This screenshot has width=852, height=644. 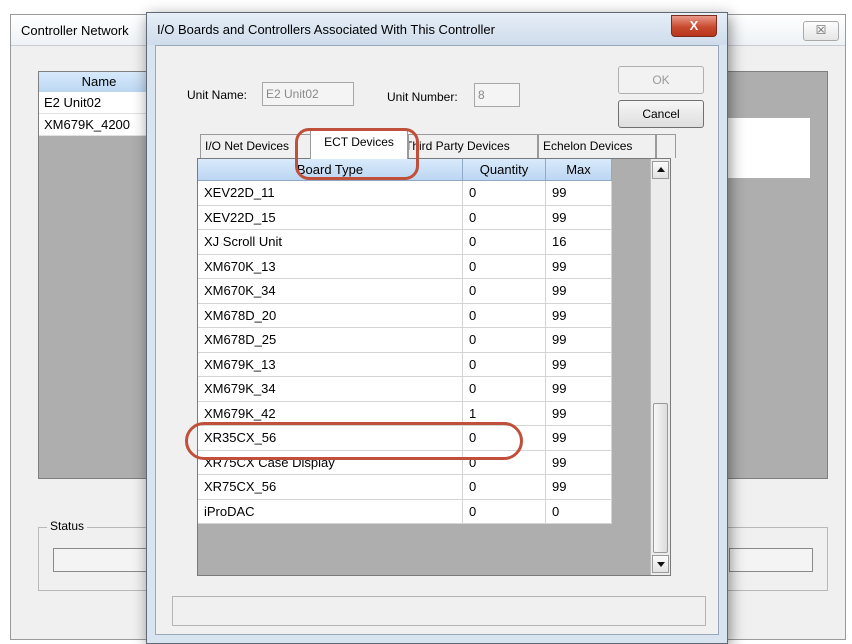 I want to click on table-row: XM670K_34 0 99, so click(x=405, y=291).